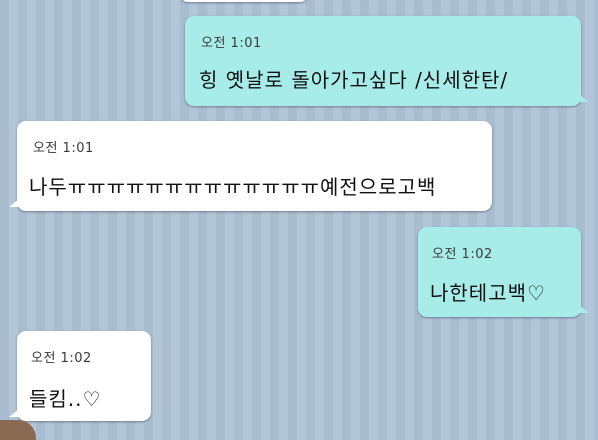  Describe the element at coordinates (65, 399) in the screenshot. I see `message-text: 들킴..♡` at that location.